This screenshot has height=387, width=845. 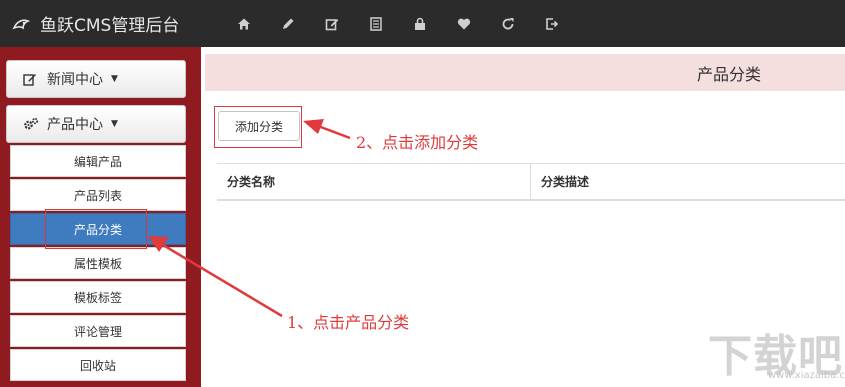 I want to click on edit-square-icon, so click(x=332, y=23).